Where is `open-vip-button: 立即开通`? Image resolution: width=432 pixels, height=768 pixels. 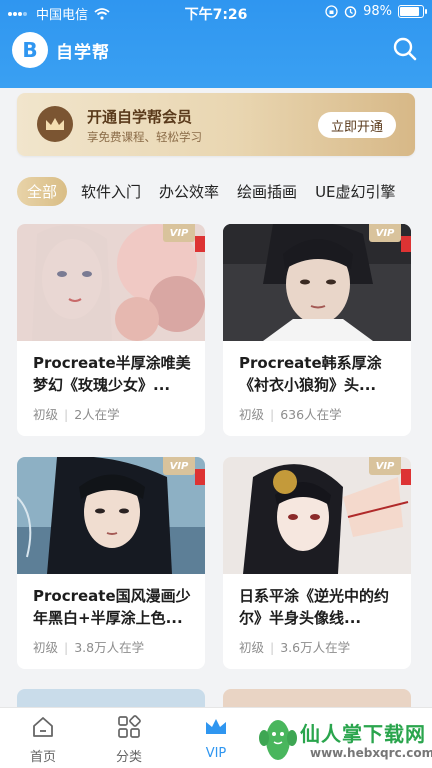 open-vip-button: 立即开通 is located at coordinates (357, 125).